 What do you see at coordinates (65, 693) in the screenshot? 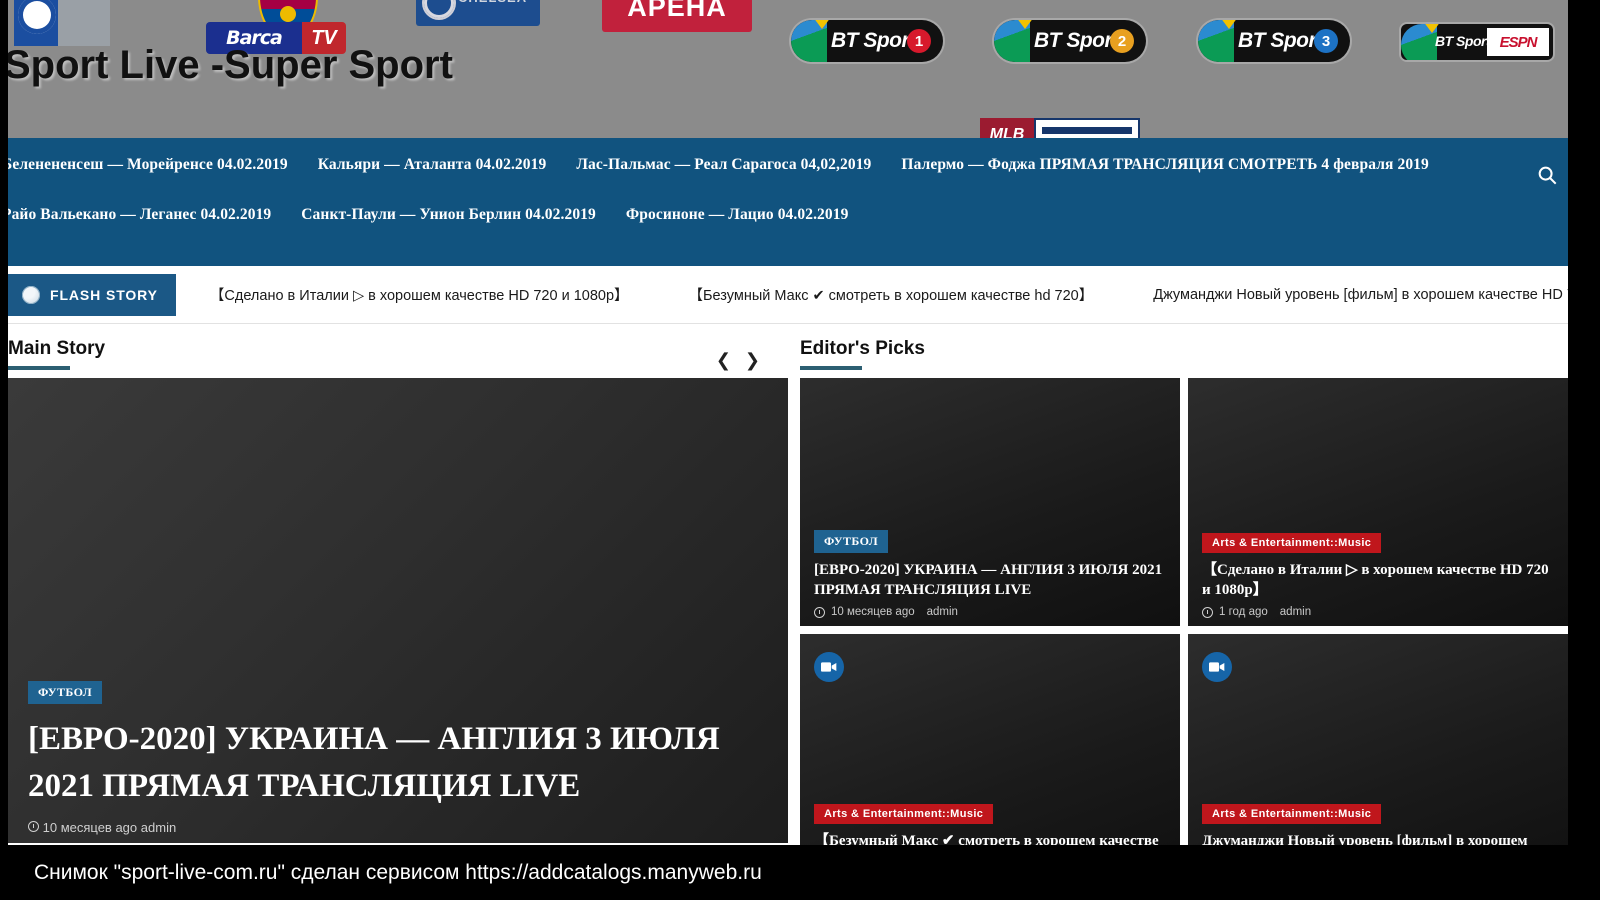
I see `hero-category-badge: ФУТБОЛ` at bounding box center [65, 693].